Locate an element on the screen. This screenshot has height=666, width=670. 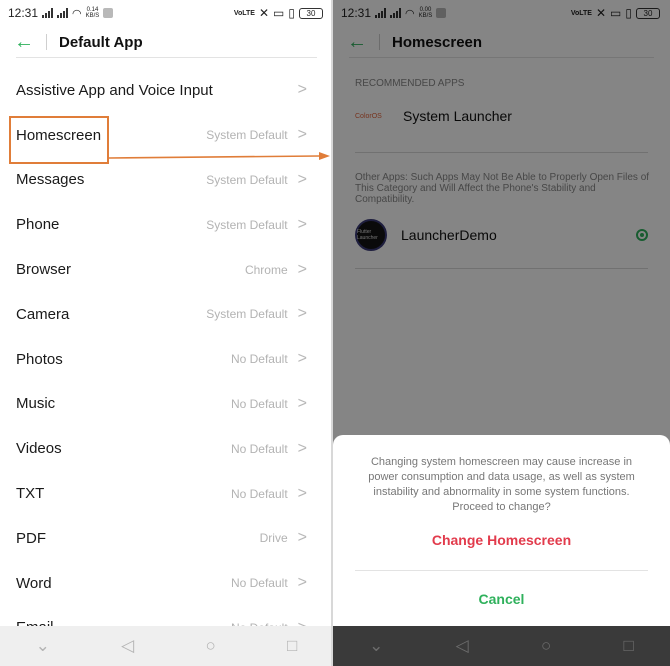
homescreen-annotation-box is located at coordinates (59, 140).